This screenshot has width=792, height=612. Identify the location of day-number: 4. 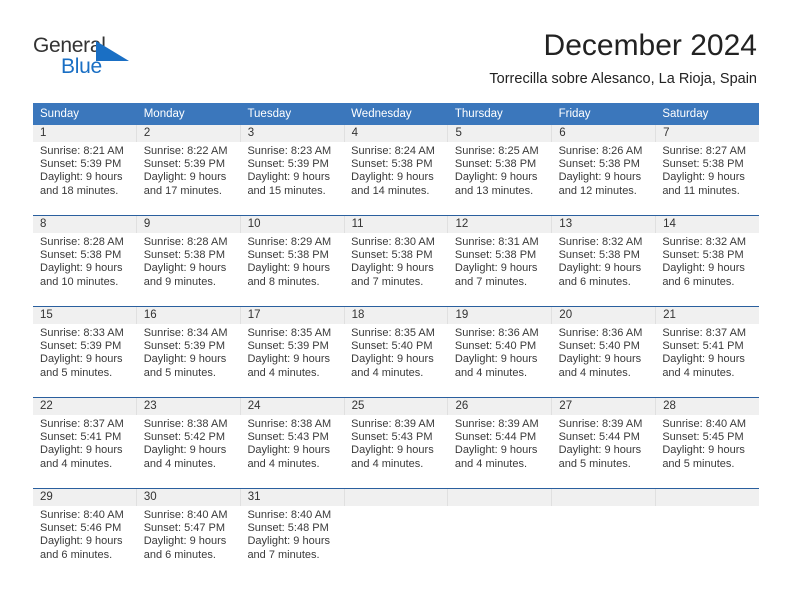
(395, 133).